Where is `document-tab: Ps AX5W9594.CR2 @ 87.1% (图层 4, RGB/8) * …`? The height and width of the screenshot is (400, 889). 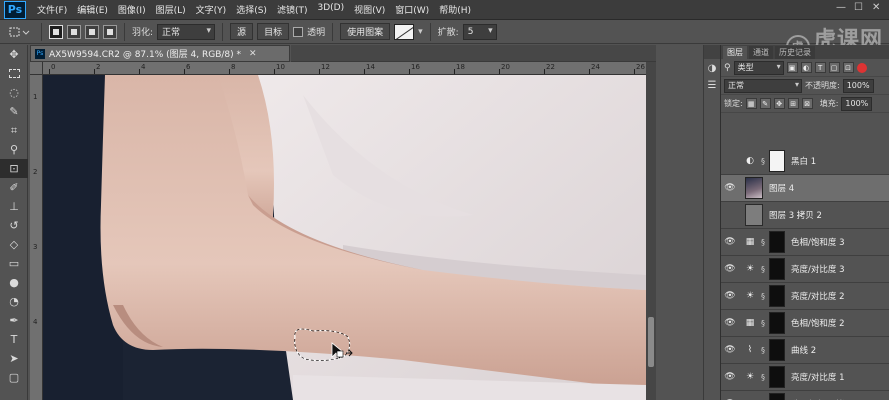 document-tab: Ps AX5W9594.CR2 @ 87.1% (图层 4, RGB/8) * … is located at coordinates (160, 53).